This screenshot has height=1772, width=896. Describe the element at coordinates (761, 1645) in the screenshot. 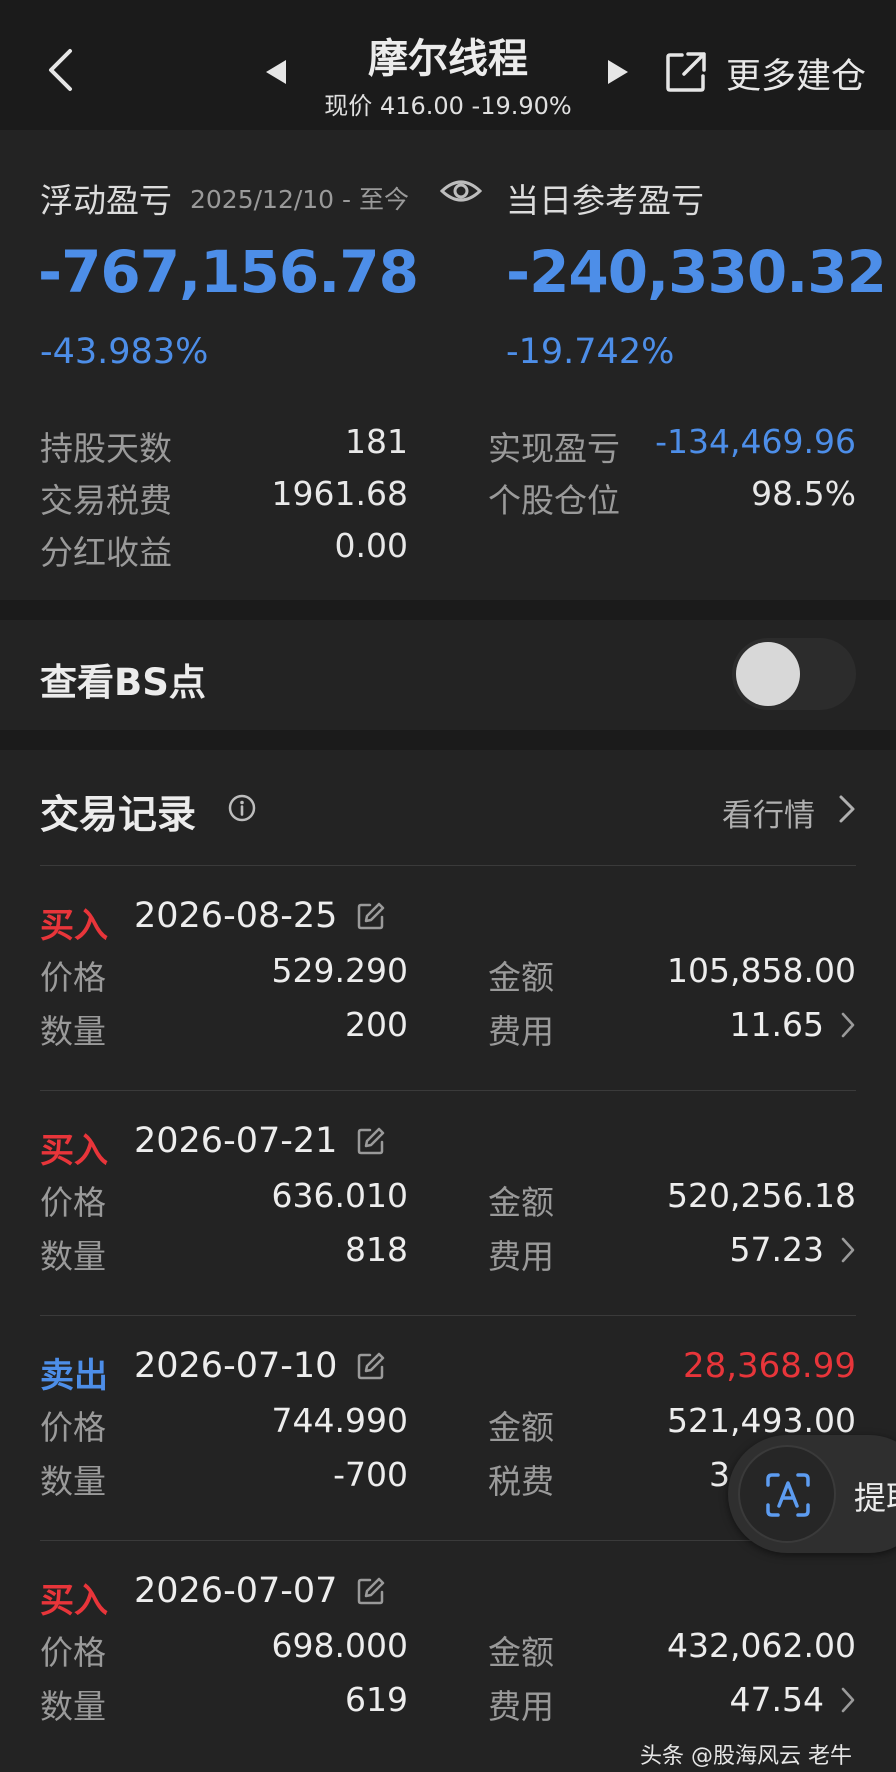

I see `amount-value: 432,062.00` at that location.